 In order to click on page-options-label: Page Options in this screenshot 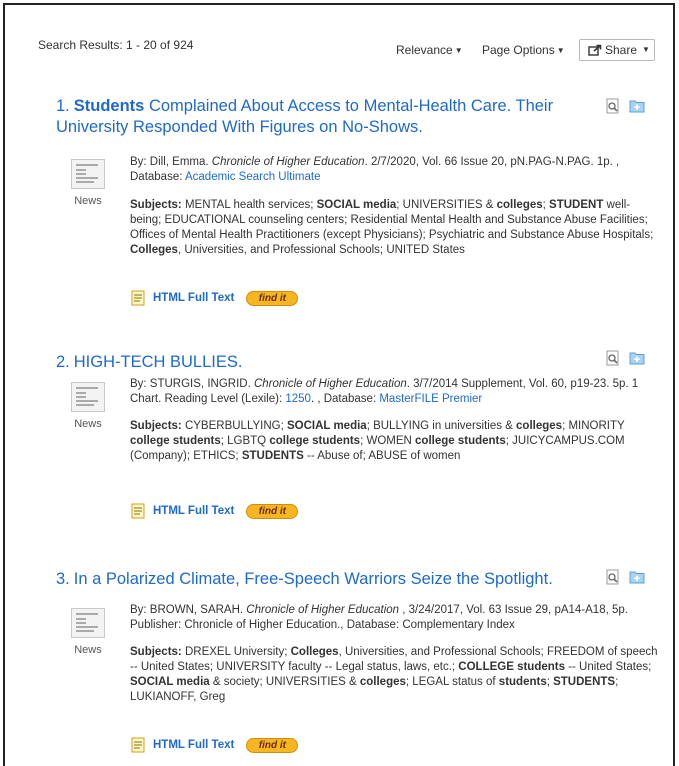, I will do `click(518, 50)`.